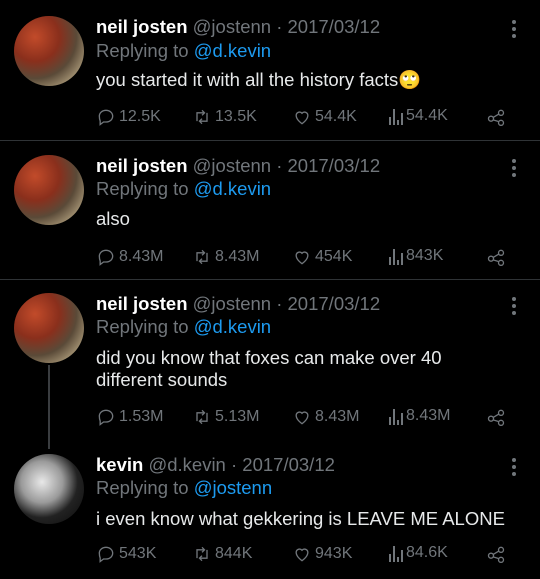  Describe the element at coordinates (138, 553) in the screenshot. I see `reply-count: 543K` at that location.